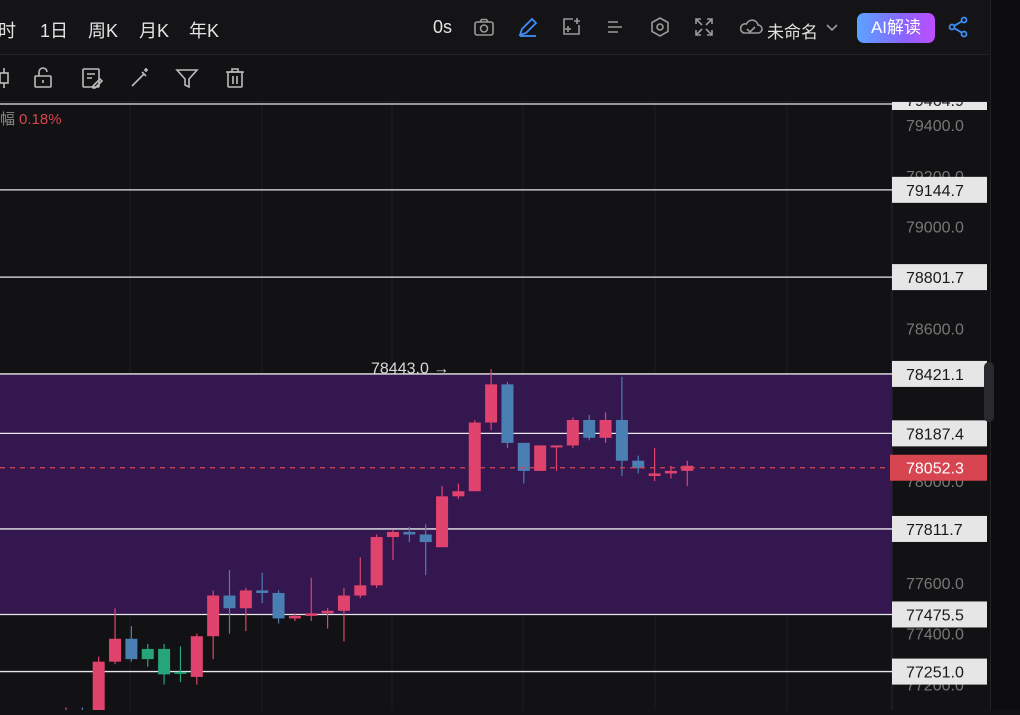 The height and width of the screenshot is (715, 1020). Describe the element at coordinates (615, 27) in the screenshot. I see `list-icon` at that location.